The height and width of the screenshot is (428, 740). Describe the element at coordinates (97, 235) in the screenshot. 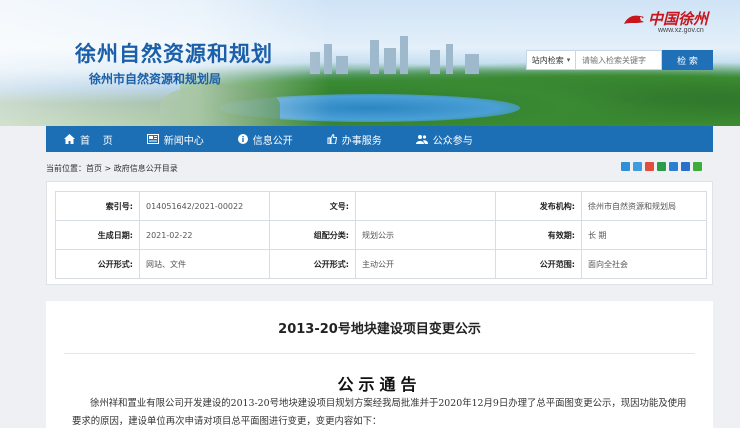

I see `table-label: 生成日期:` at that location.